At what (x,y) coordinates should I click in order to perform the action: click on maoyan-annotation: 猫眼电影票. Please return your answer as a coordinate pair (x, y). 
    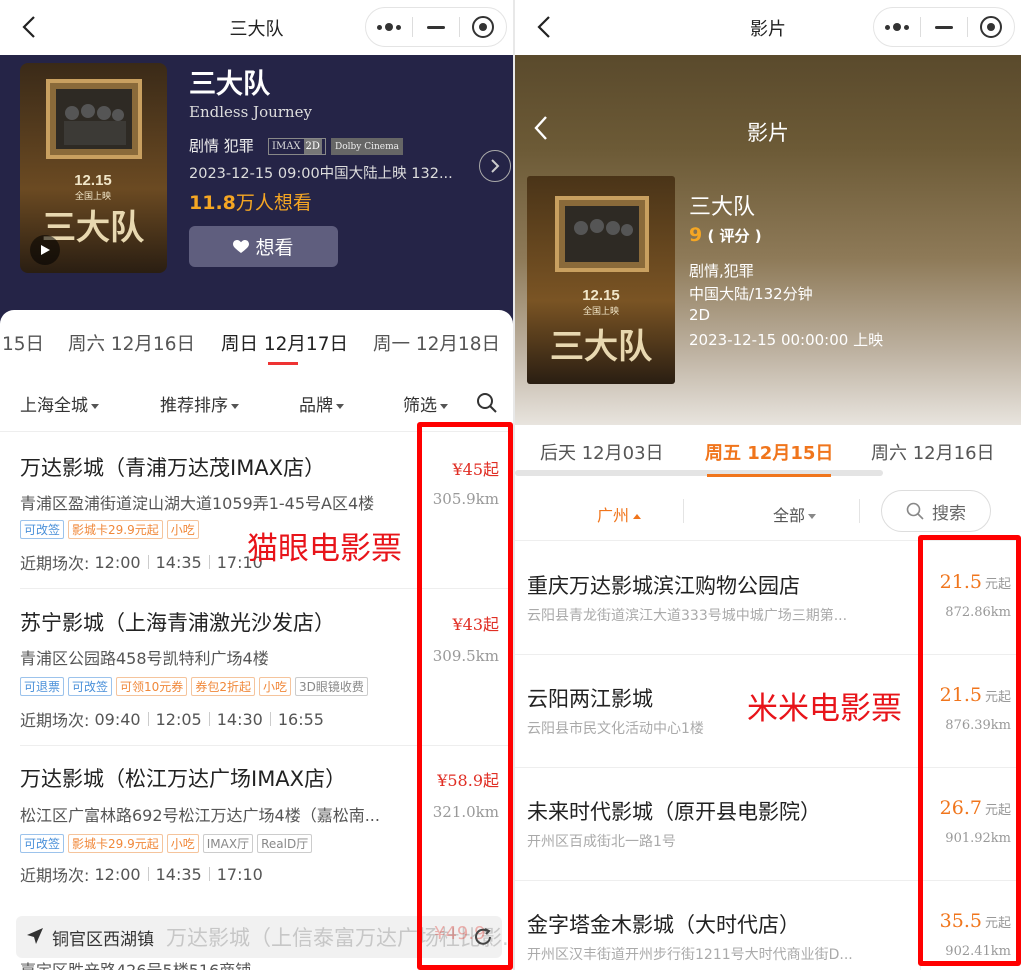
    Looking at the image, I should click on (324, 549).